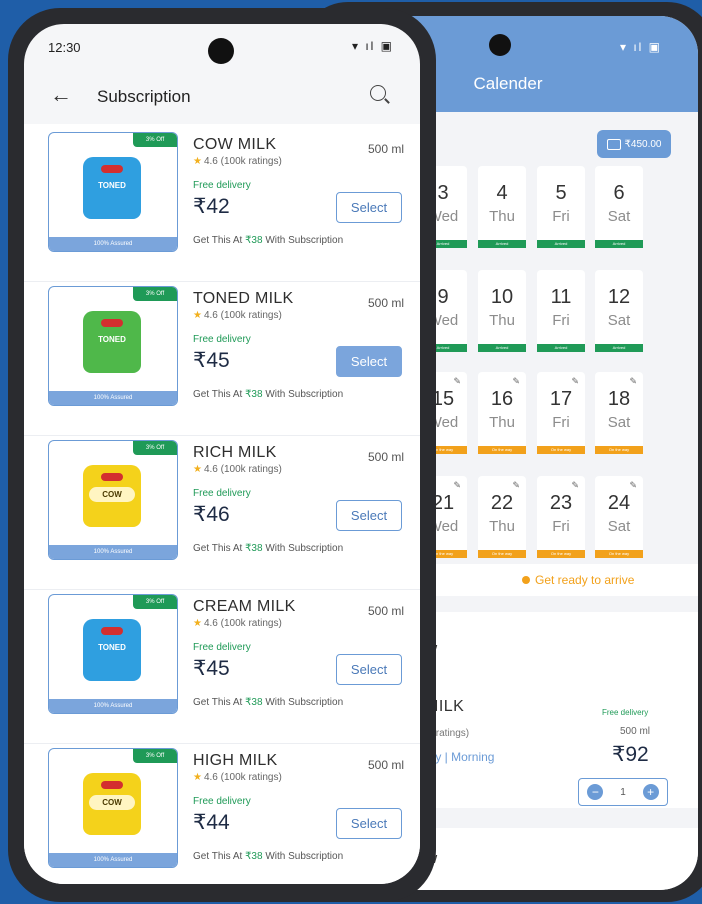  What do you see at coordinates (112, 494) in the screenshot?
I see `pack-label: COW` at bounding box center [112, 494].